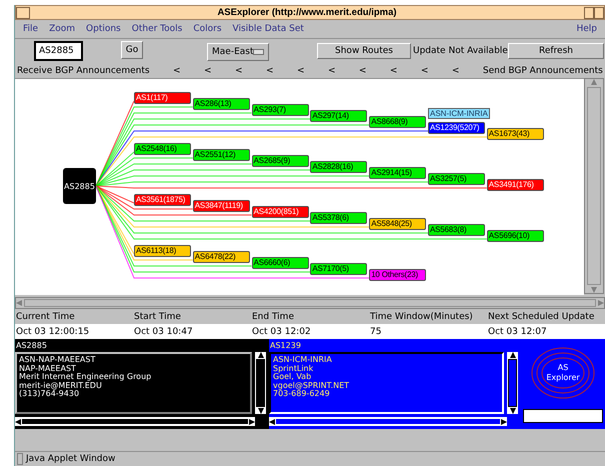 This screenshot has width=605, height=466. What do you see at coordinates (339, 218) in the screenshot?
I see `as-node: AS5378(6)` at bounding box center [339, 218].